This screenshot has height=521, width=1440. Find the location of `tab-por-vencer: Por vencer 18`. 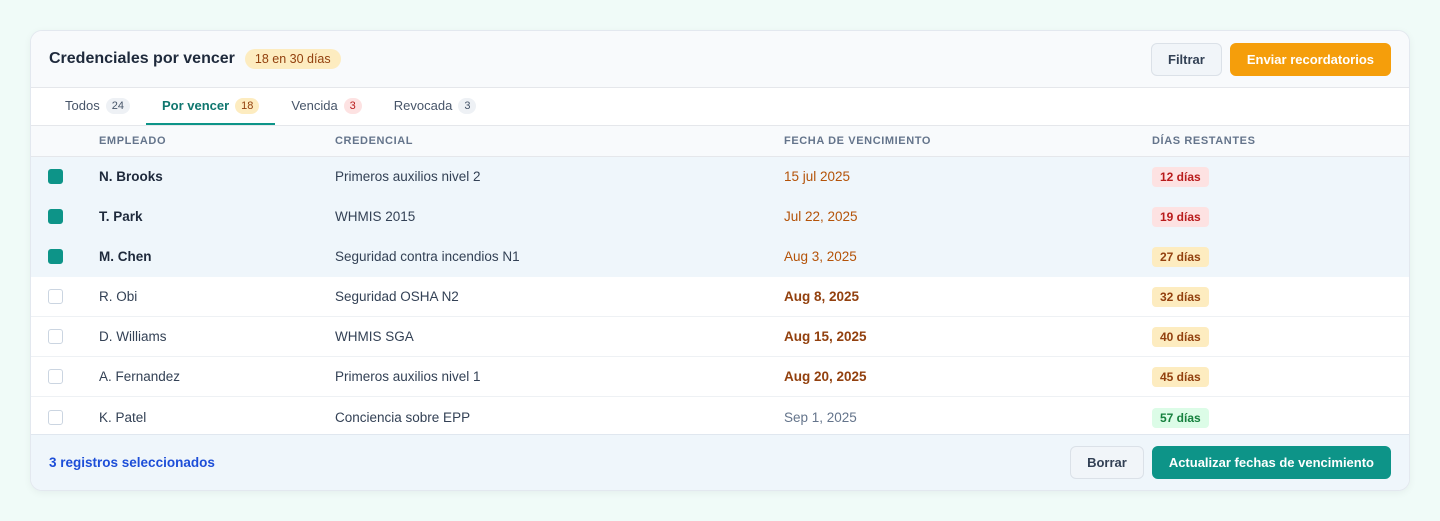

tab-por-vencer: Por vencer 18 is located at coordinates (210, 106).